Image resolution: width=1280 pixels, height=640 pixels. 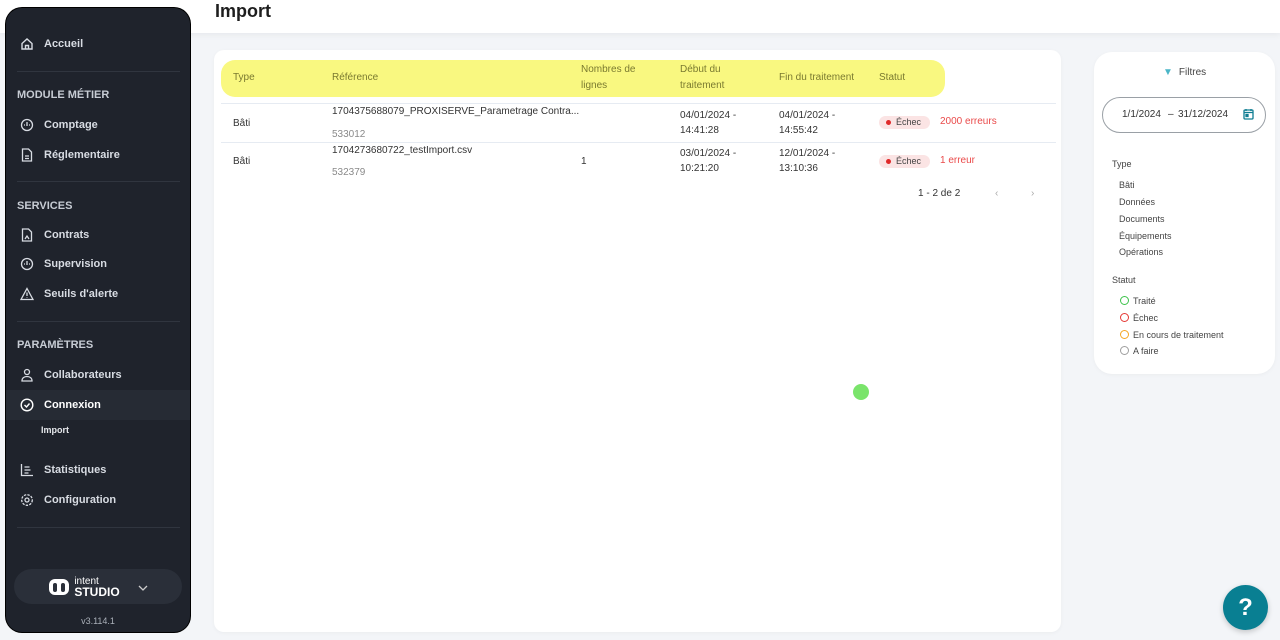 What do you see at coordinates (1127, 185) in the screenshot?
I see `type-option: Bâti` at bounding box center [1127, 185].